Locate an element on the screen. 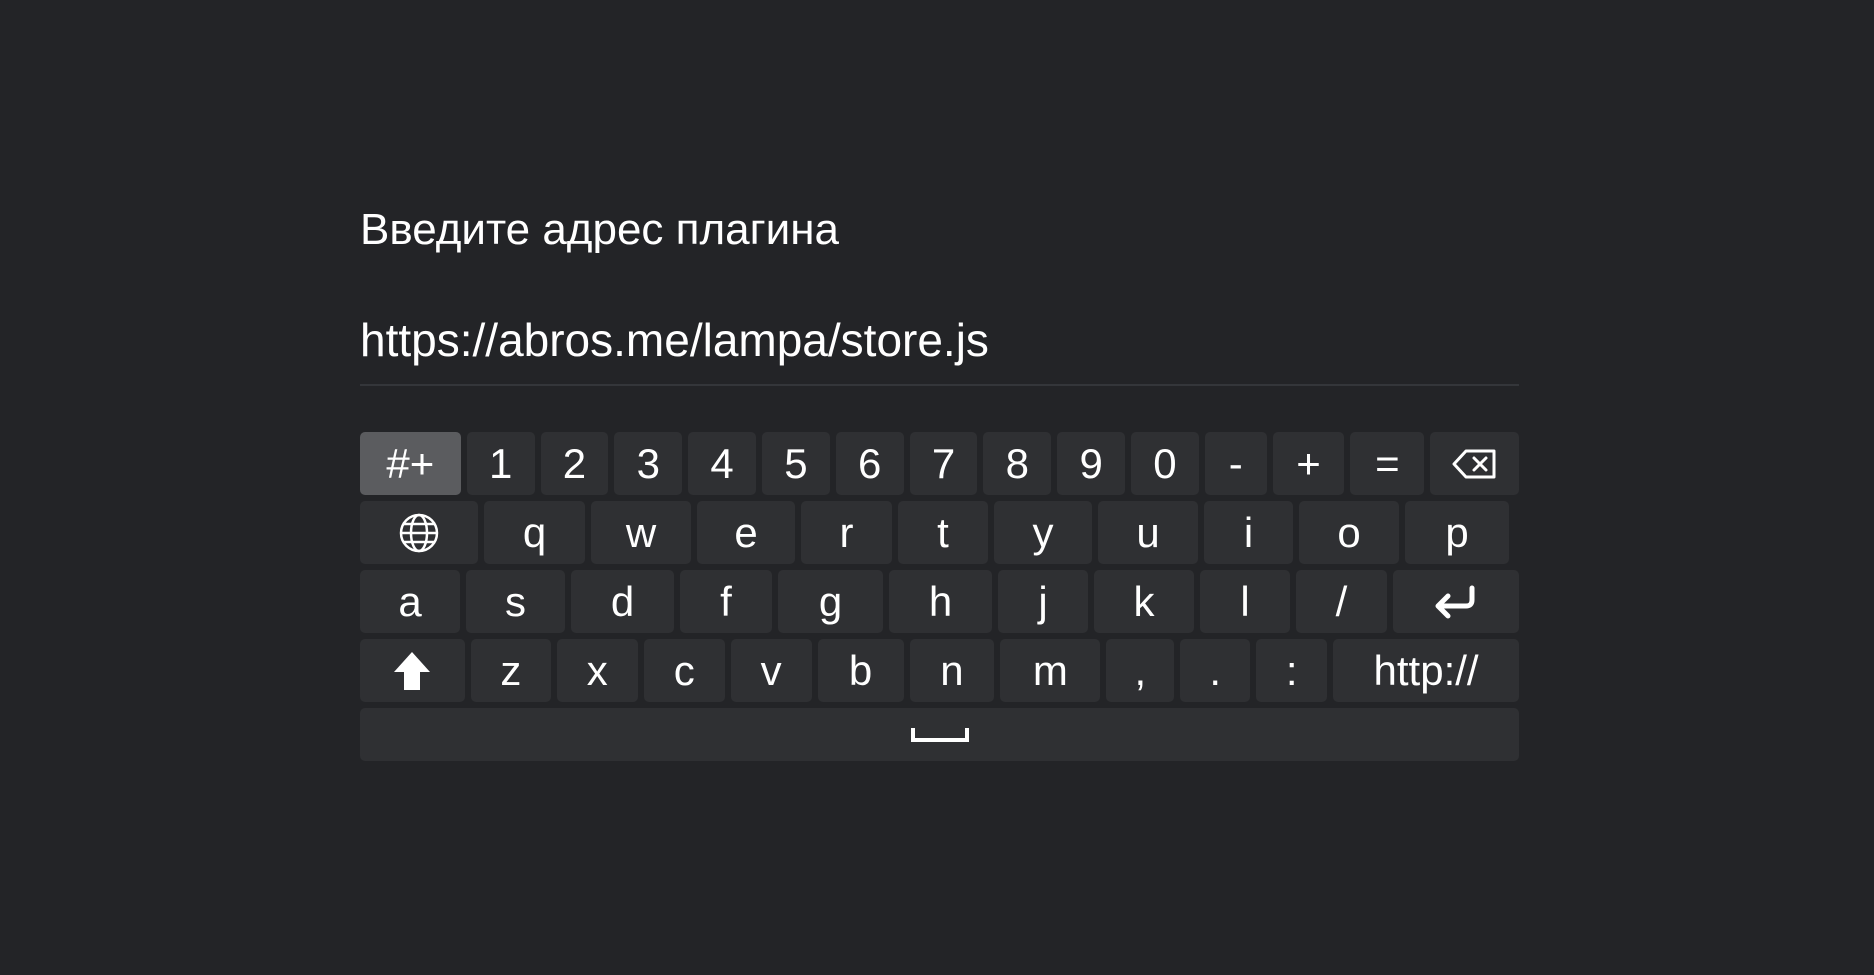  key-u: u is located at coordinates (1148, 532).